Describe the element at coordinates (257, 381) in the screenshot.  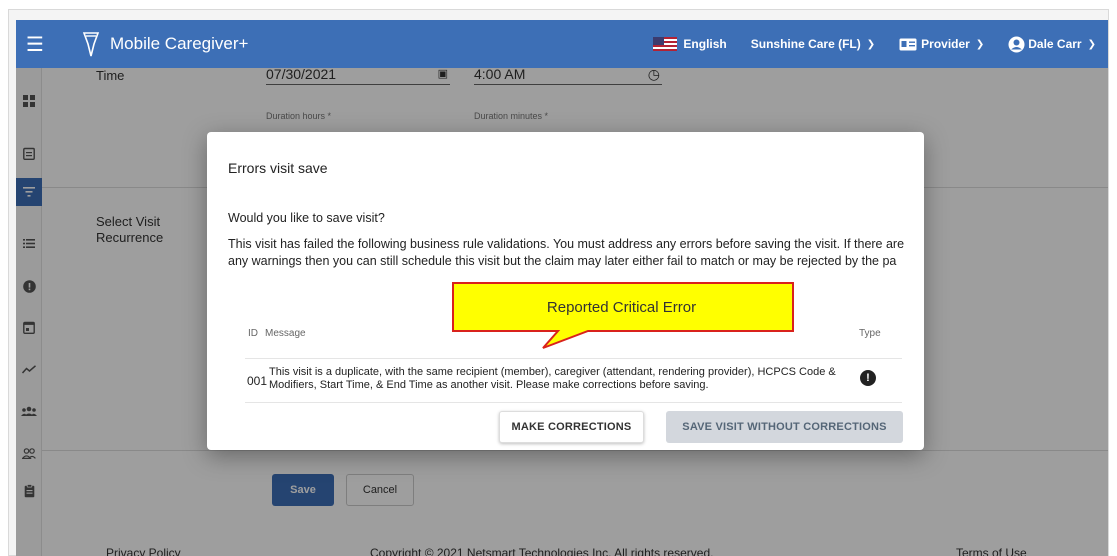
I see `row-id: 001` at that location.